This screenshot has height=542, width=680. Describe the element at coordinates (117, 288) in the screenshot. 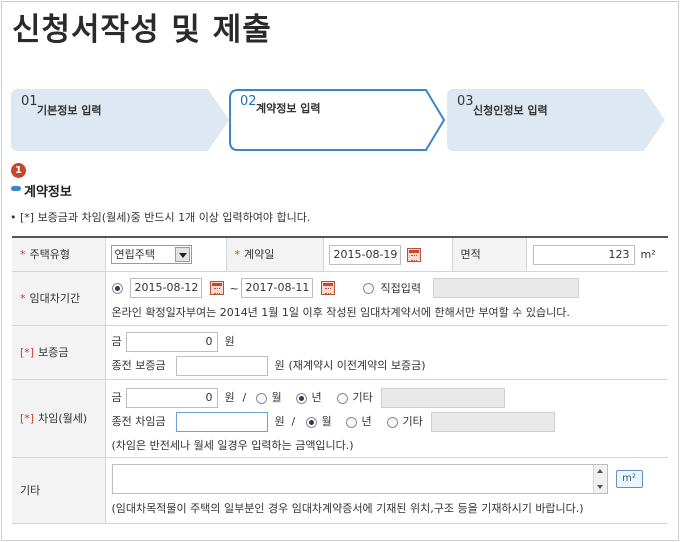

I see `lease-period-radio-date` at that location.